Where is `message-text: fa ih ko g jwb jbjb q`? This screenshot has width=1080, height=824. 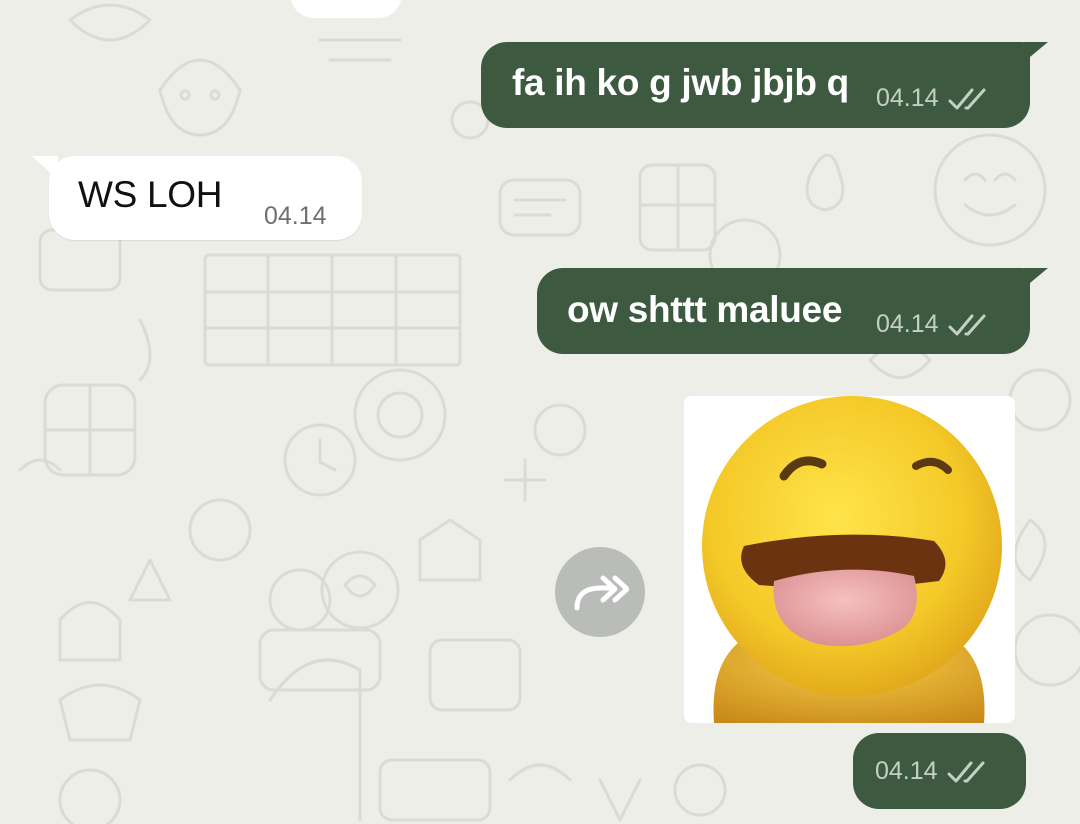
message-text: fa ih ko g jwb jbjb q is located at coordinates (680, 82).